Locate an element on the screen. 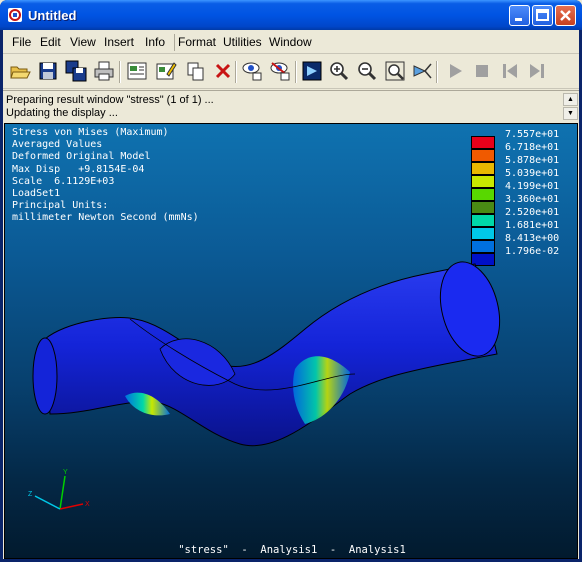 The width and height of the screenshot is (582, 562). save-all-icon is located at coordinates (76, 71).